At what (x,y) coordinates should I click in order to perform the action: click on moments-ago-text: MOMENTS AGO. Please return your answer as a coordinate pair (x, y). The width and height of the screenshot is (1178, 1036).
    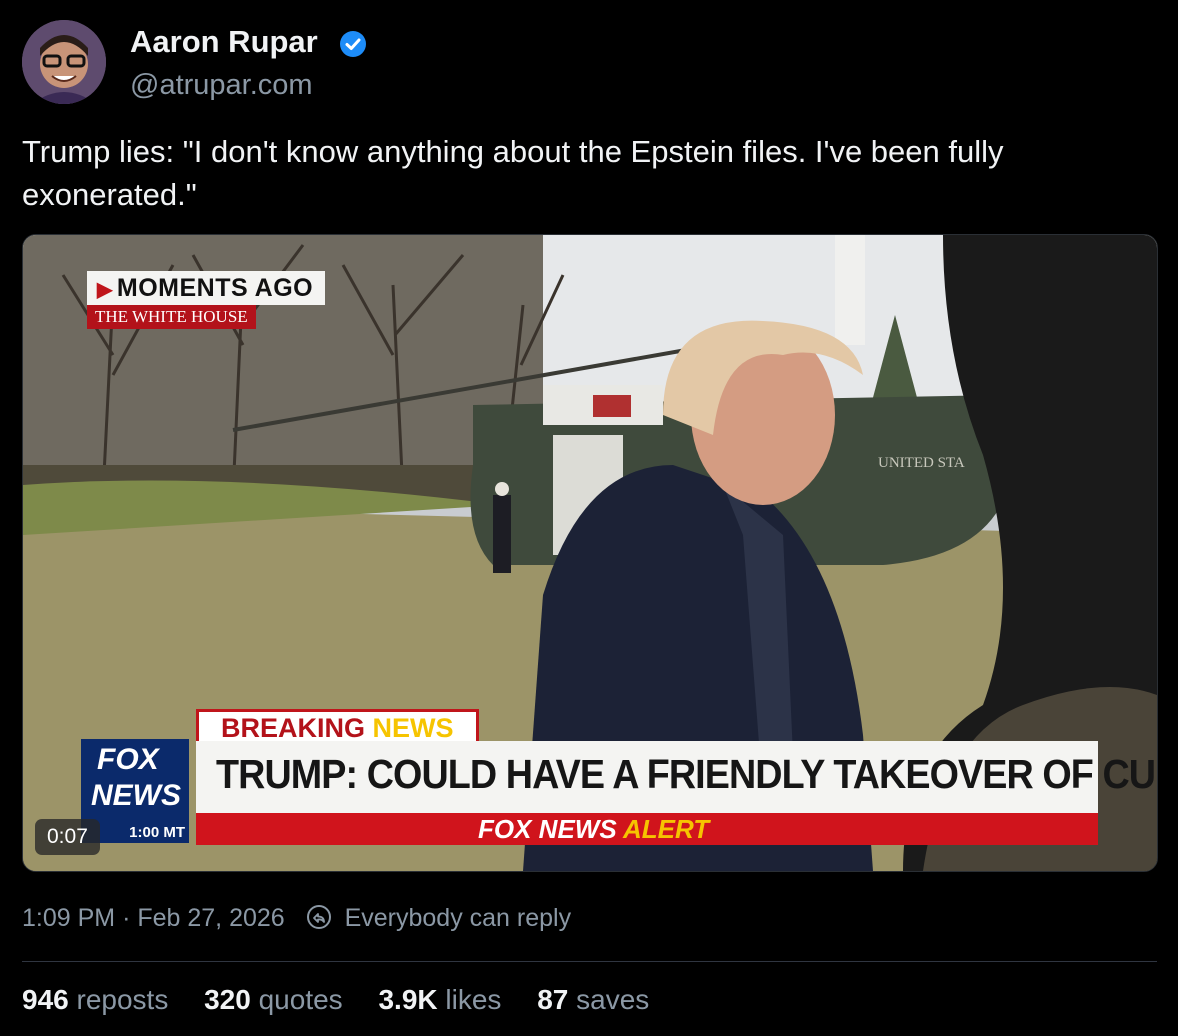
    Looking at the image, I should click on (215, 288).